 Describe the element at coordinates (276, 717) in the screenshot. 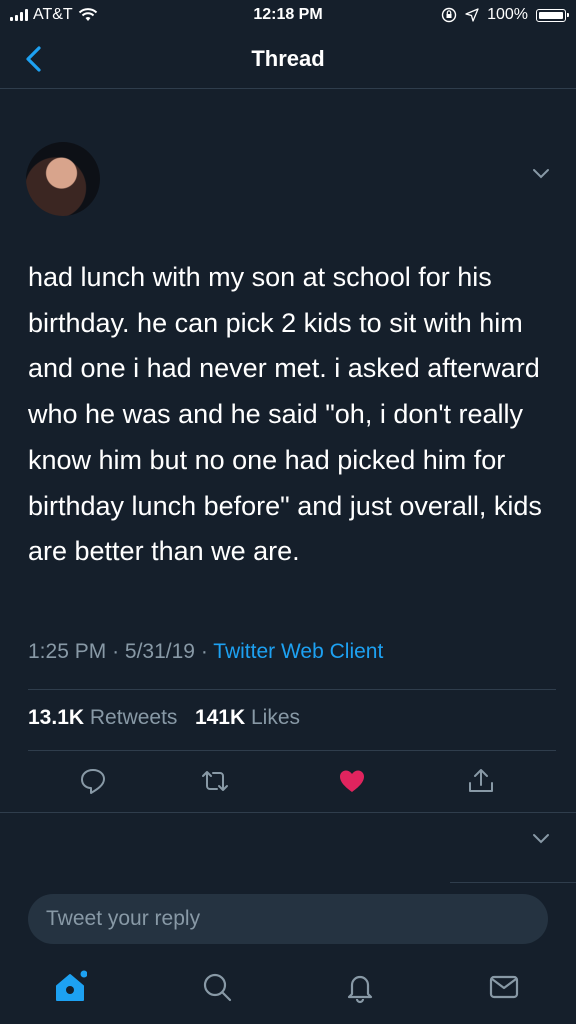

I see `likes-label: Likes` at that location.